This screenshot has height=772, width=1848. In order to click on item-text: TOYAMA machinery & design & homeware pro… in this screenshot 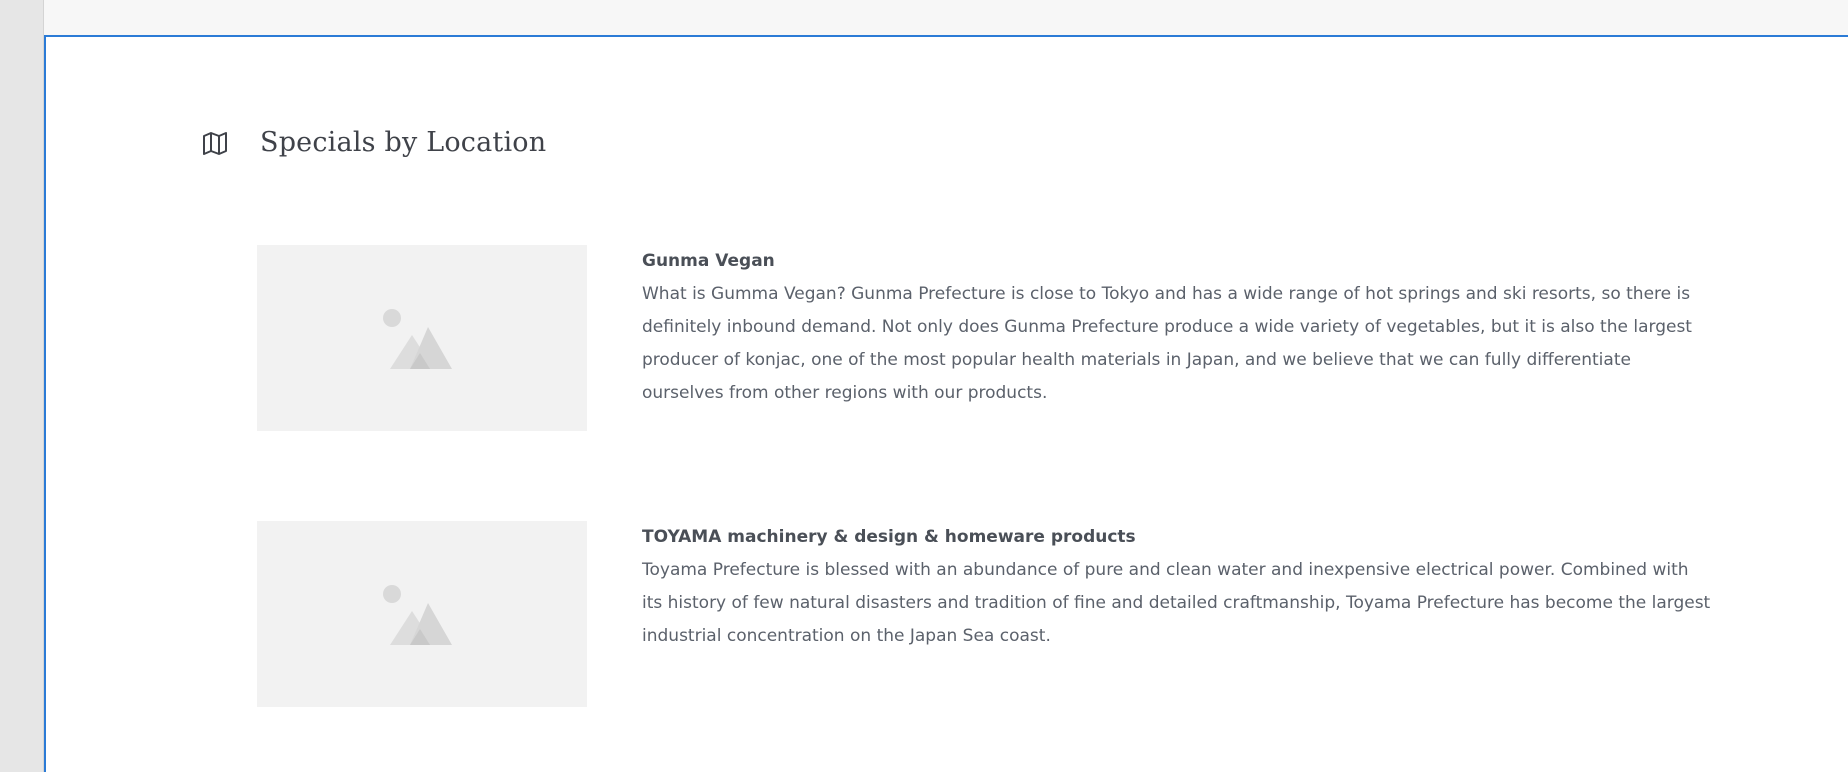, I will do `click(1177, 587)`.